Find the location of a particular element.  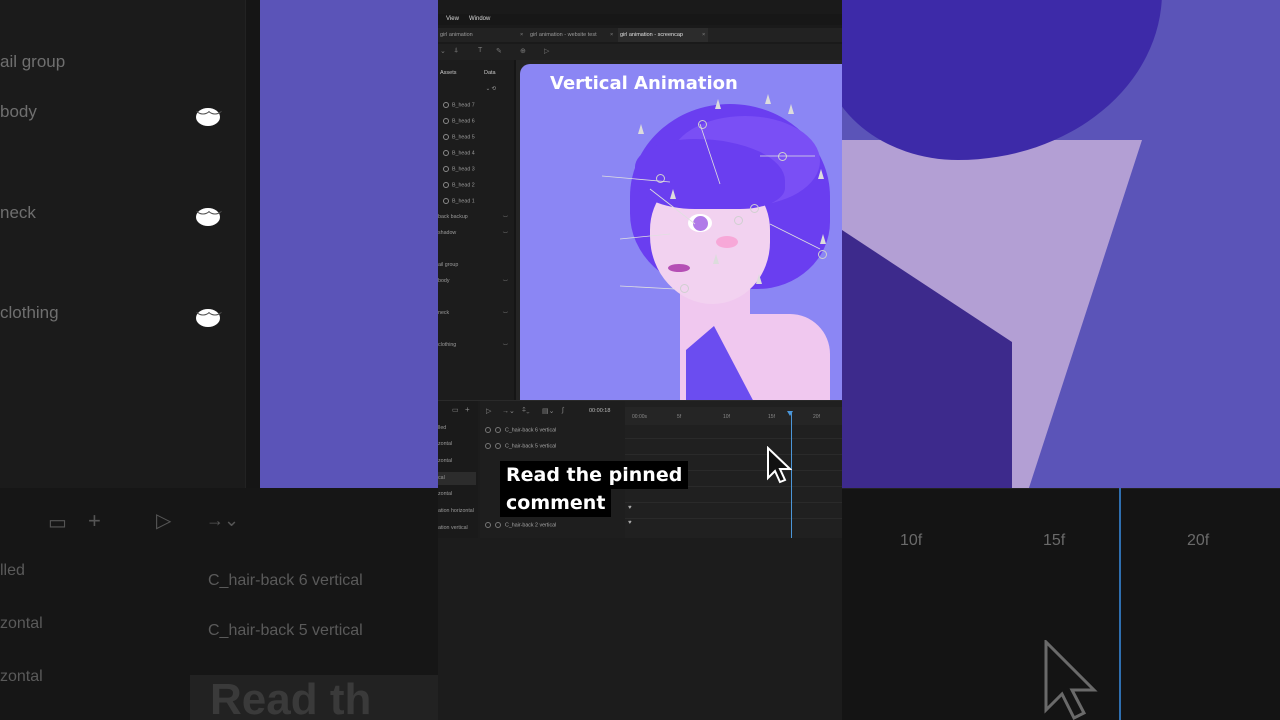

menubar: View Window is located at coordinates (640, 19).